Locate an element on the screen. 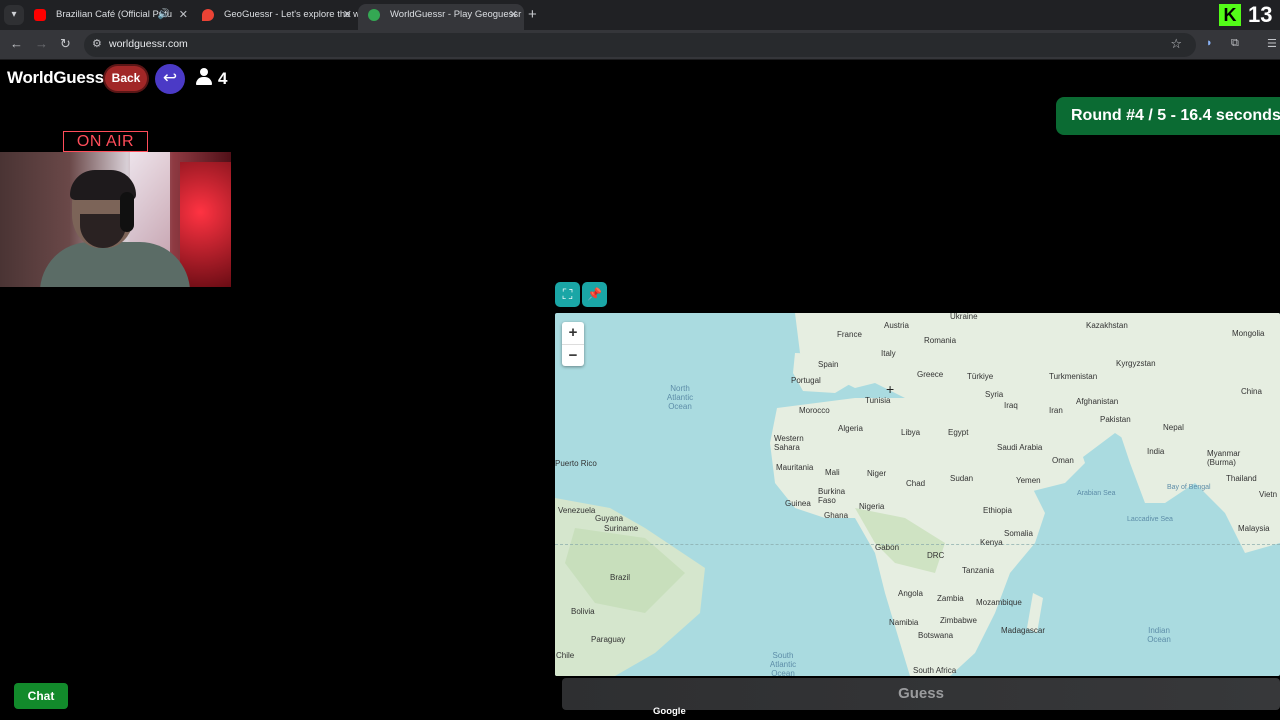 This screenshot has height=720, width=1280. zoom-in-button: + is located at coordinates (573, 333).